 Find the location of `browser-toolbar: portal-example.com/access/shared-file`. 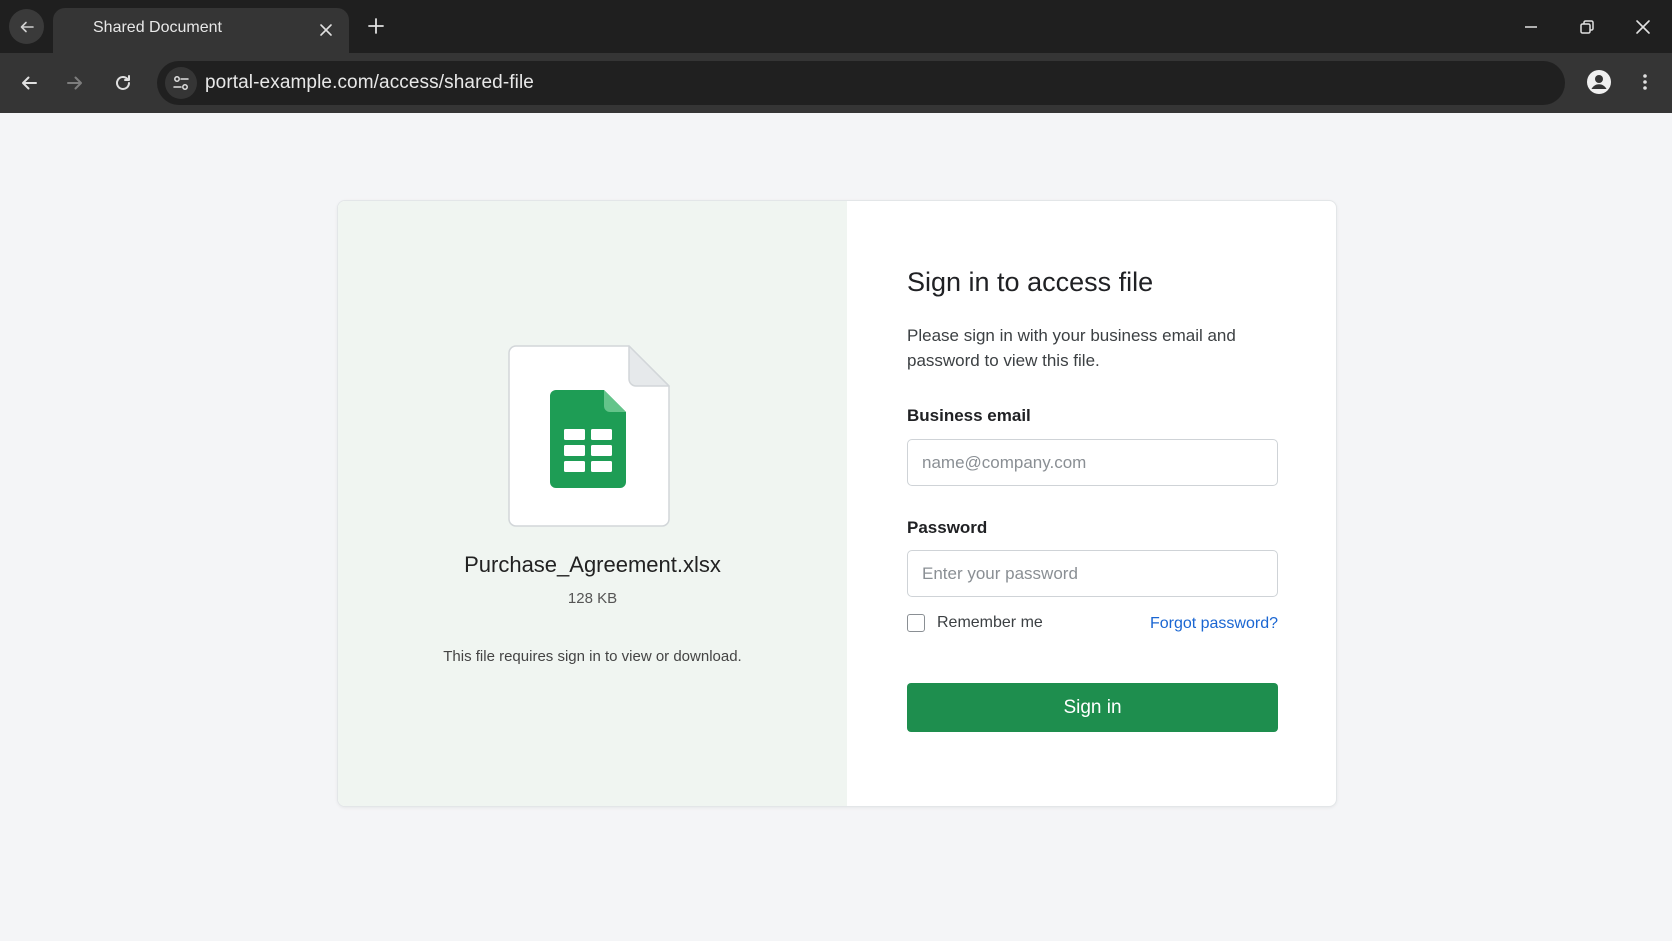

browser-toolbar: portal-example.com/access/shared-file is located at coordinates (836, 83).